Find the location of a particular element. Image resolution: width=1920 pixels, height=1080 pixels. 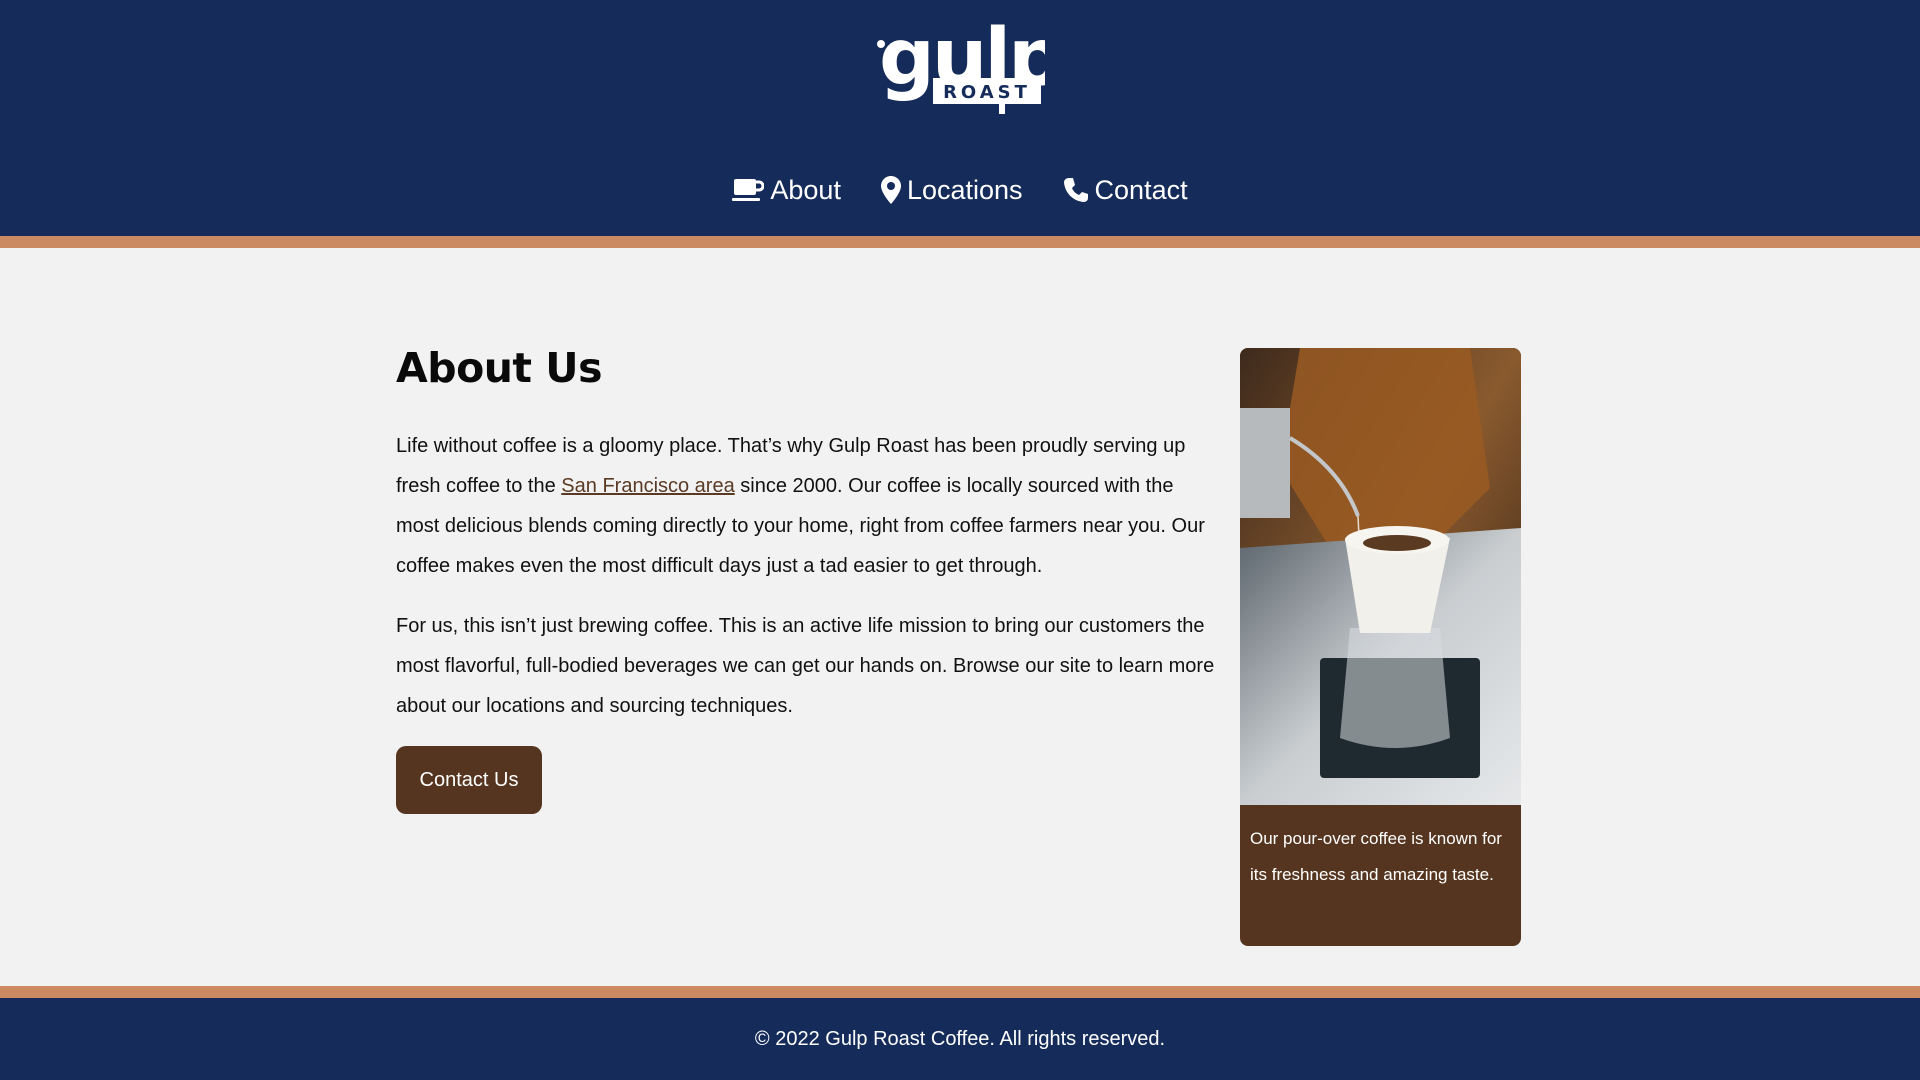

main-nav: About Locations Contact is located at coordinates (960, 190).